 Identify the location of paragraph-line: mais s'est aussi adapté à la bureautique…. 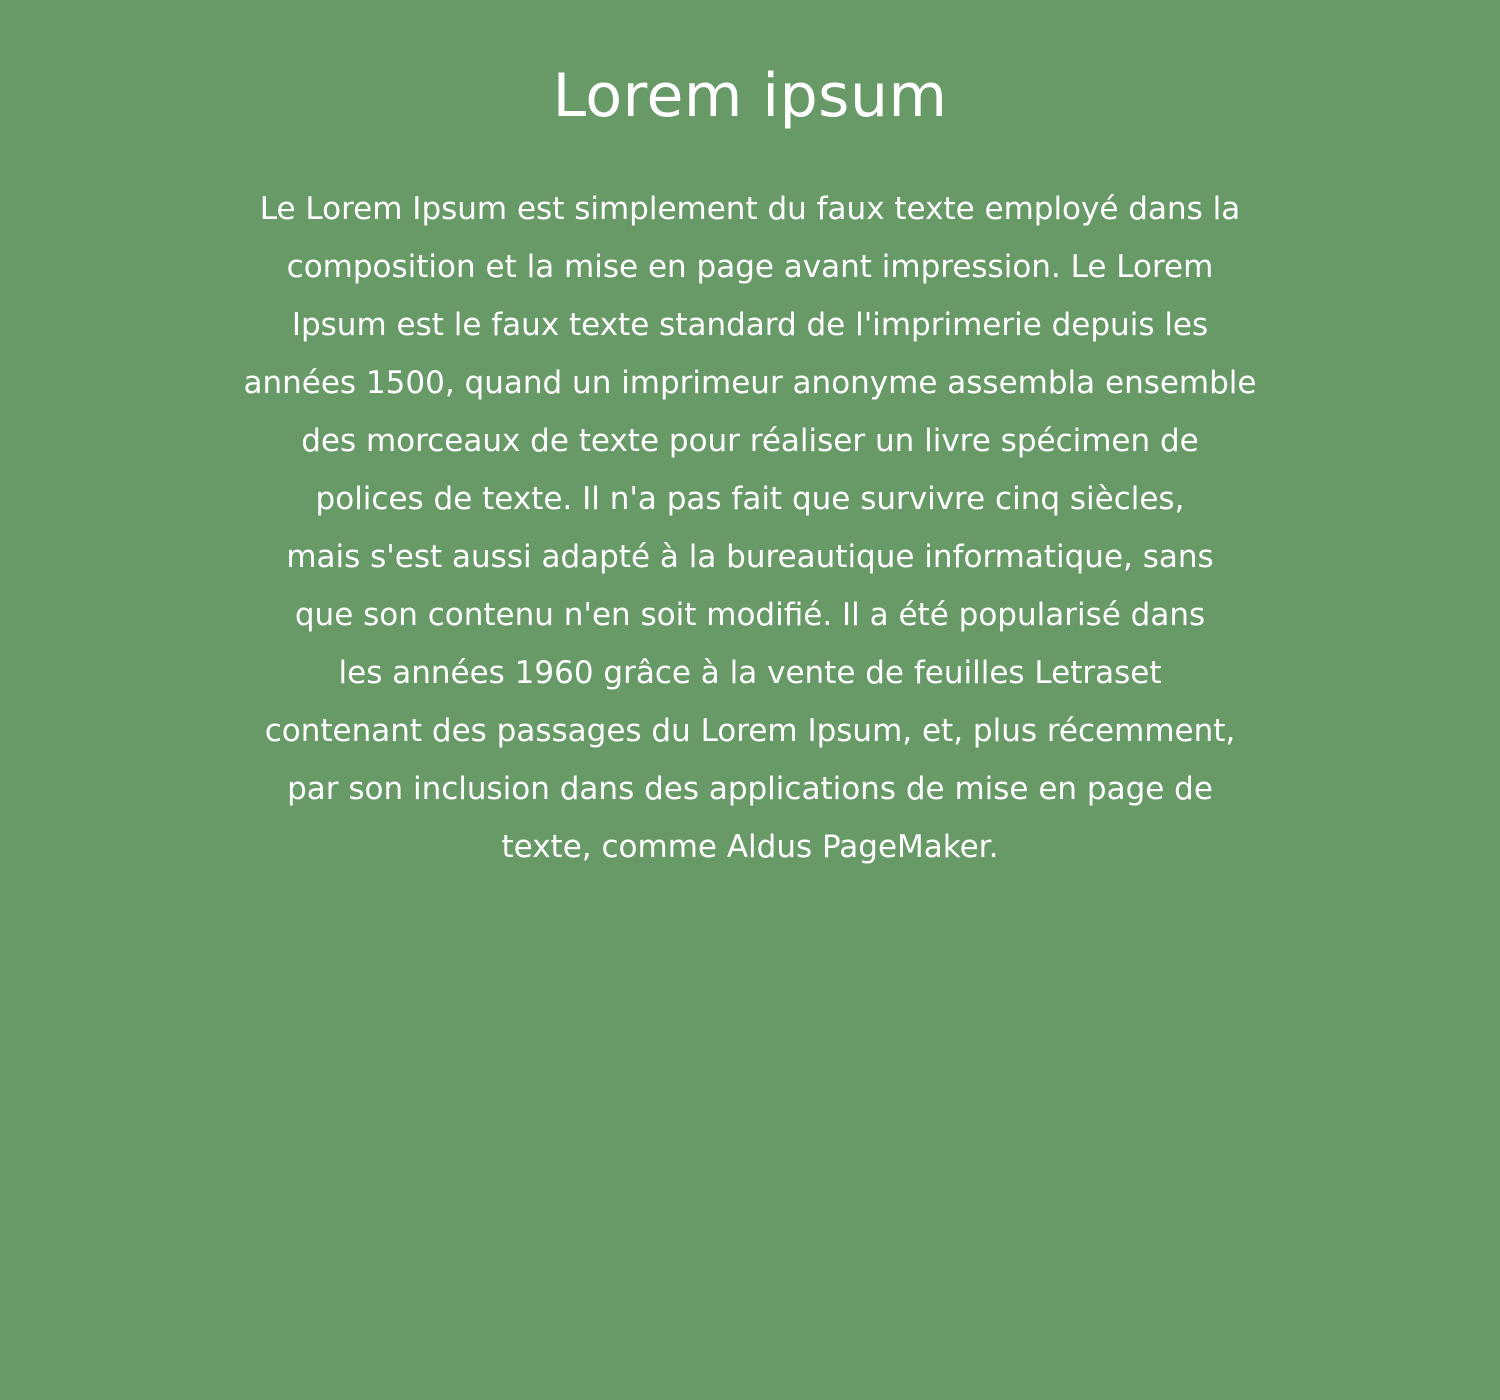
(750, 557).